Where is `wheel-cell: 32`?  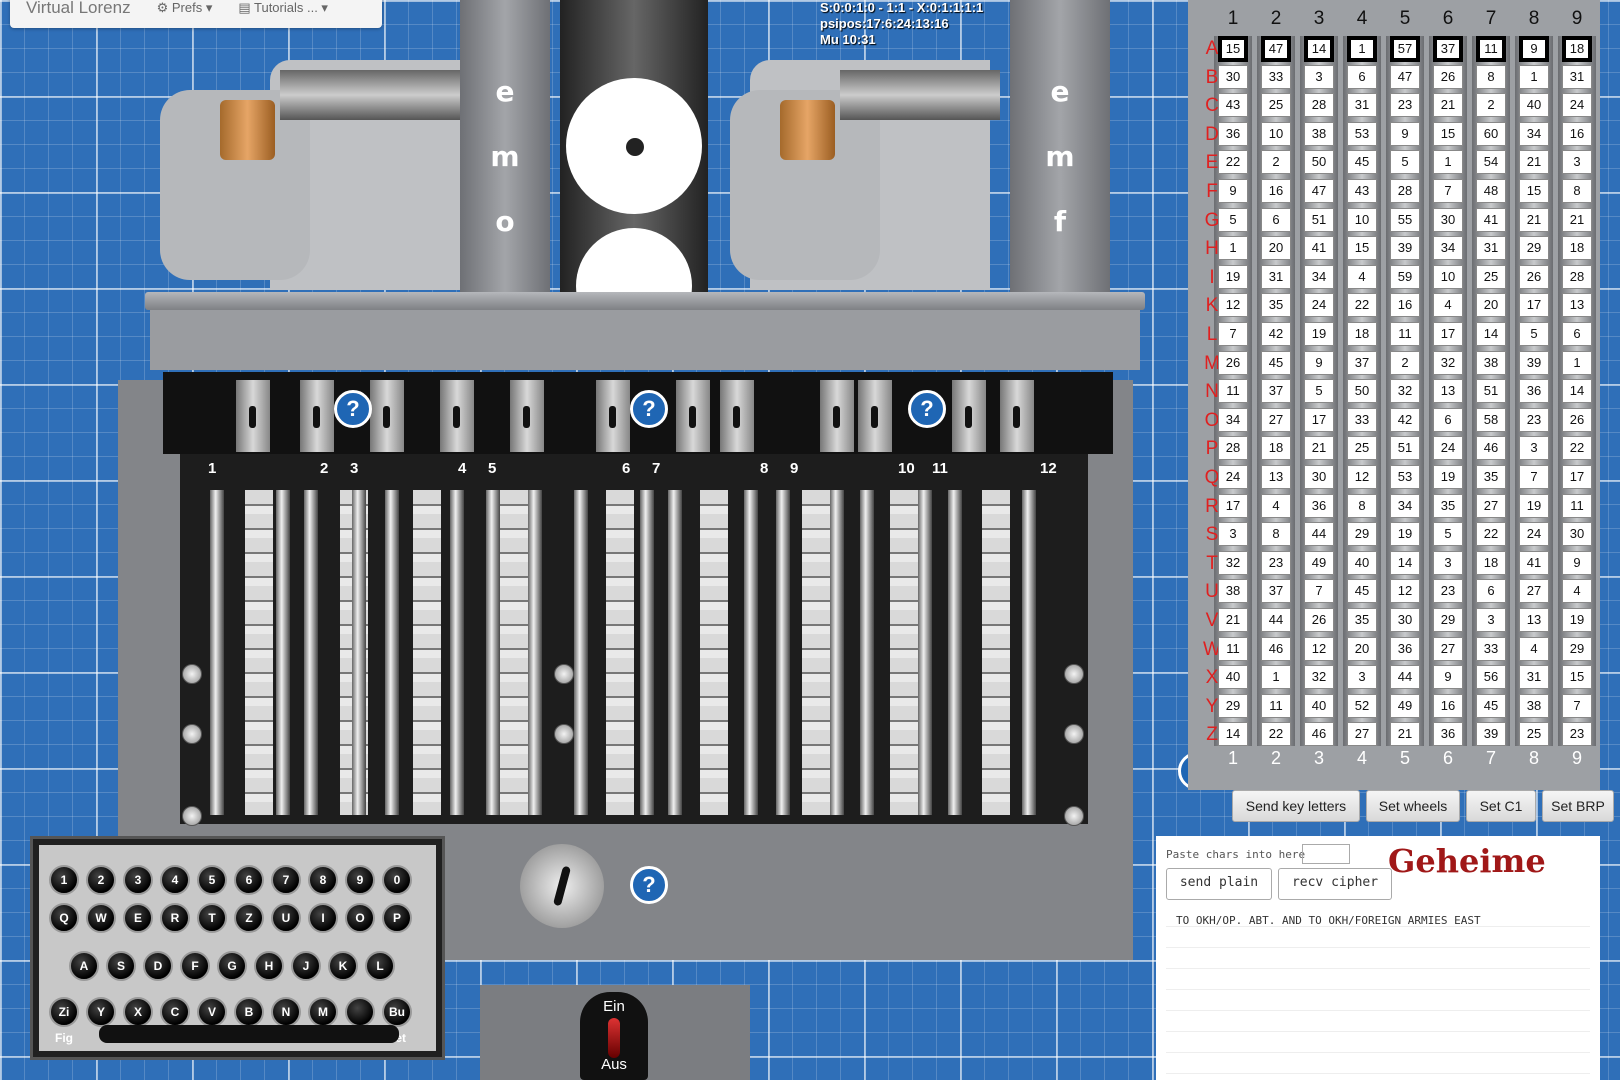
wheel-cell: 32 is located at coordinates (1319, 677).